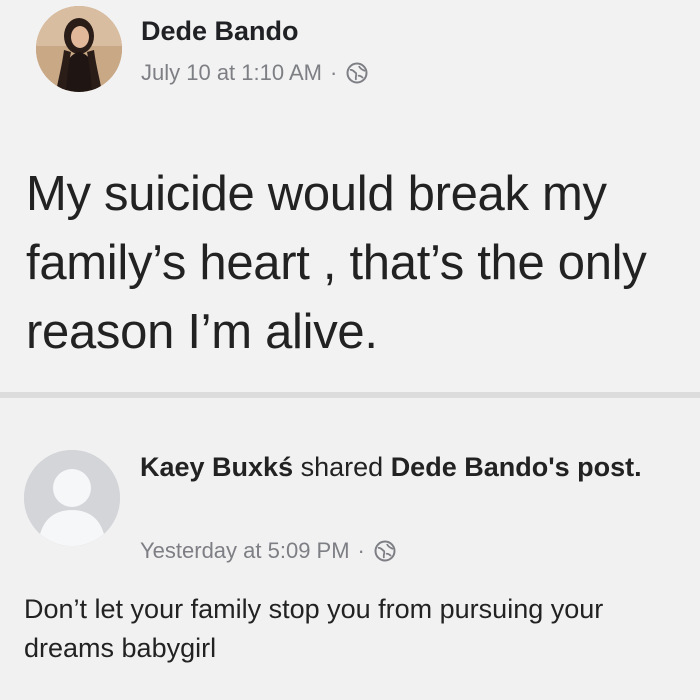  What do you see at coordinates (220, 31) in the screenshot?
I see `author-name: Dede Bando` at bounding box center [220, 31].